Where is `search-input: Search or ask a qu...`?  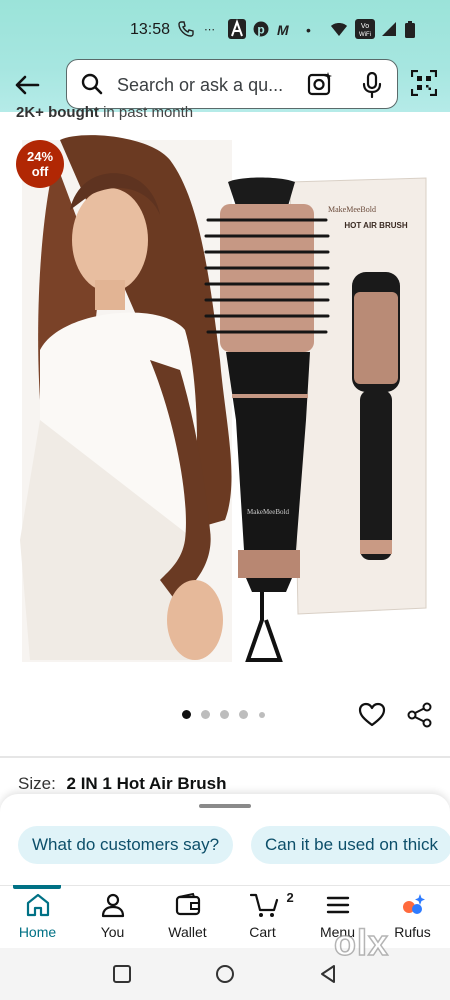
search-input: Search or ask a qu... is located at coordinates (200, 85).